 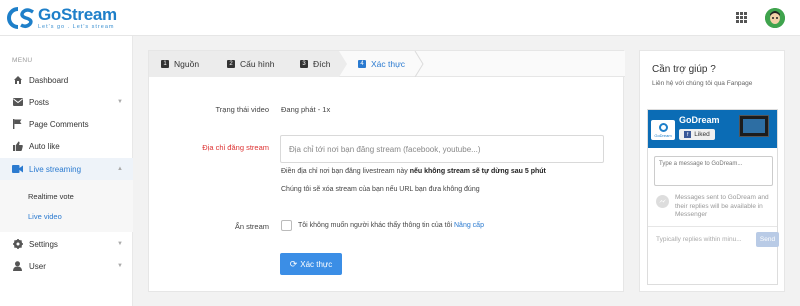 I want to click on address-hint-warning: nếu không stream sẽ tự dừng sau 5 phút, so click(x=477, y=171).